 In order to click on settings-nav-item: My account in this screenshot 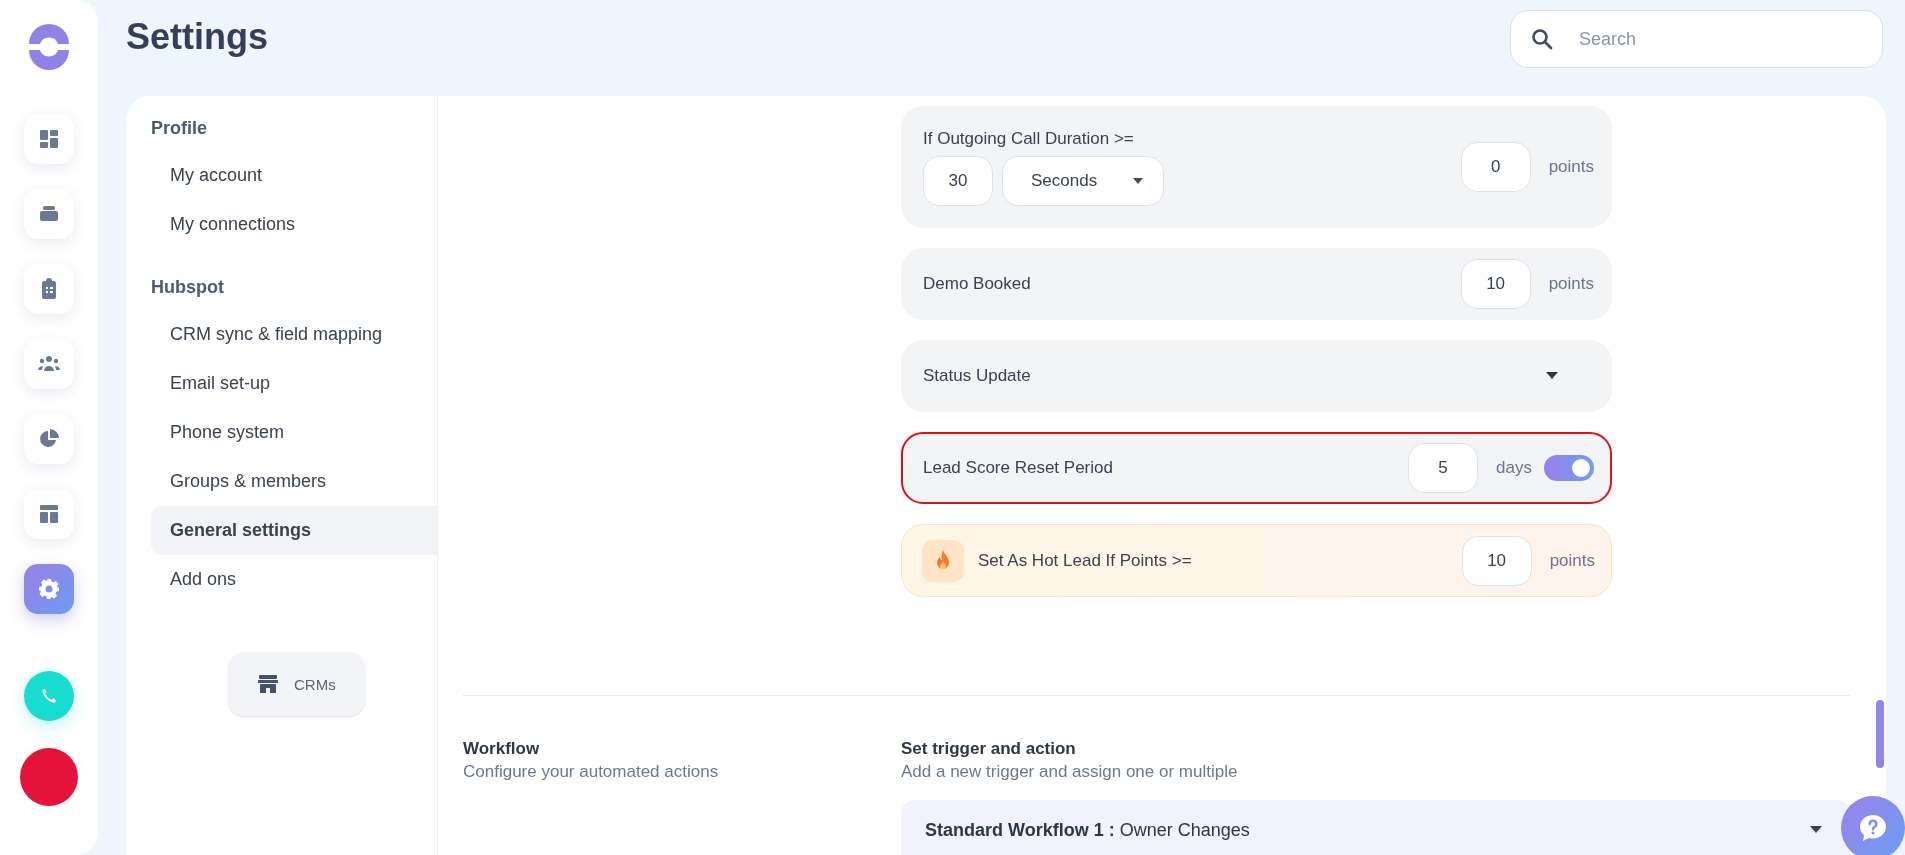, I will do `click(294, 175)`.